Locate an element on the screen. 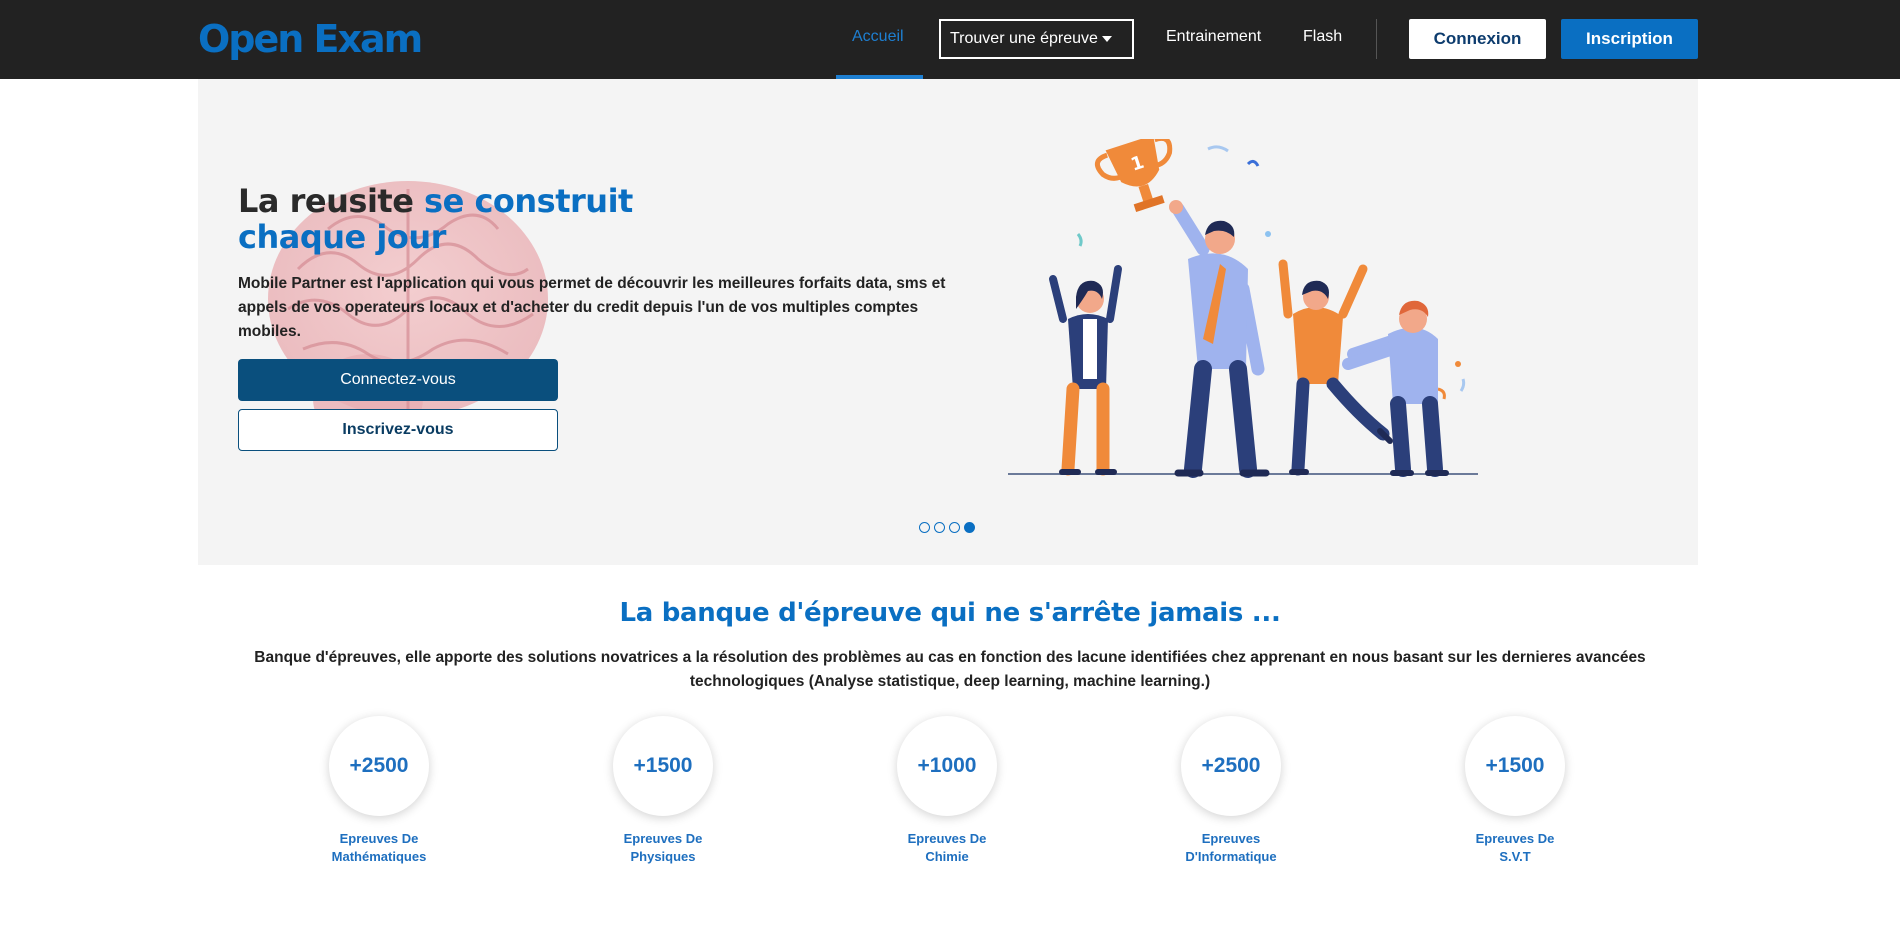 The image size is (1900, 949). nav-link-accueil: Accueil is located at coordinates (878, 39).